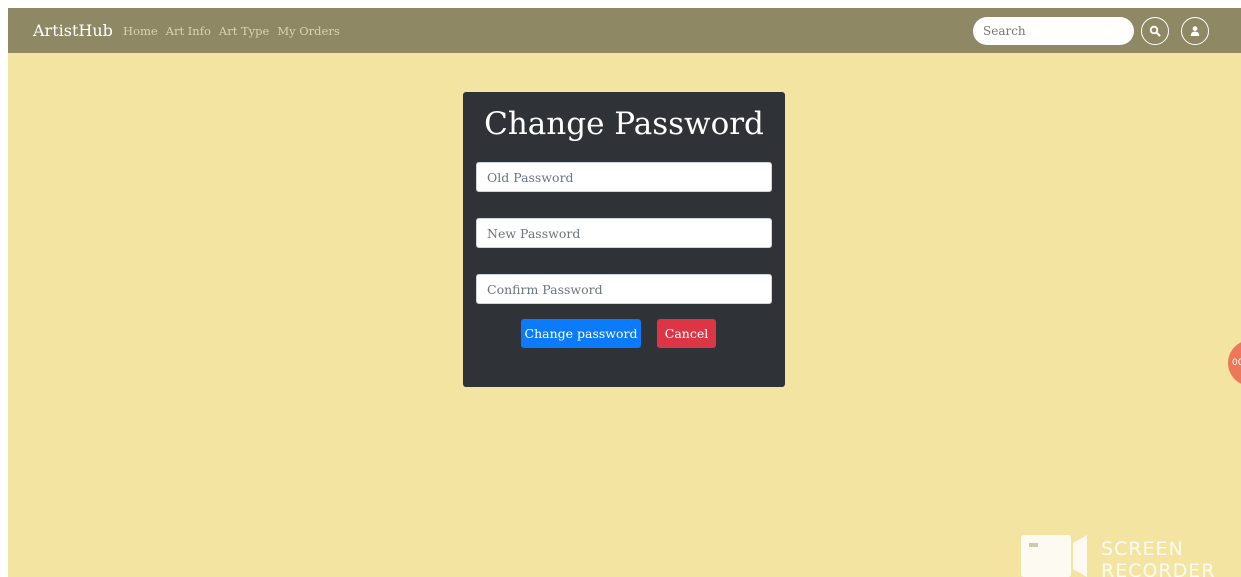  Describe the element at coordinates (624, 124) in the screenshot. I see `page-title: Change Password` at that location.